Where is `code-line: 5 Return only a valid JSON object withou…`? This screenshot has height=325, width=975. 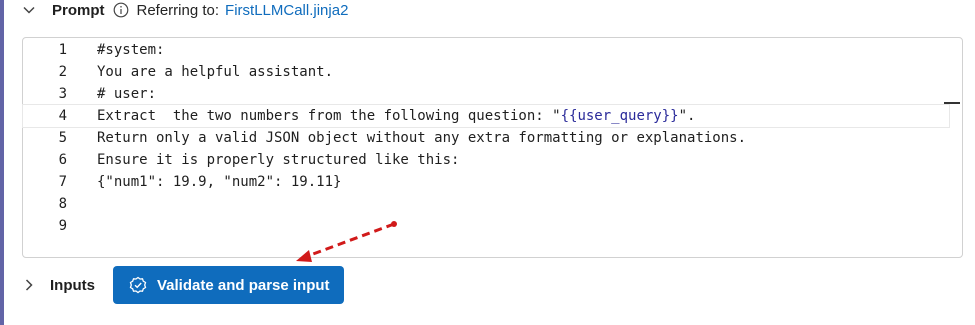
code-line: 5 Return only a valid JSON object withou… is located at coordinates (492, 138).